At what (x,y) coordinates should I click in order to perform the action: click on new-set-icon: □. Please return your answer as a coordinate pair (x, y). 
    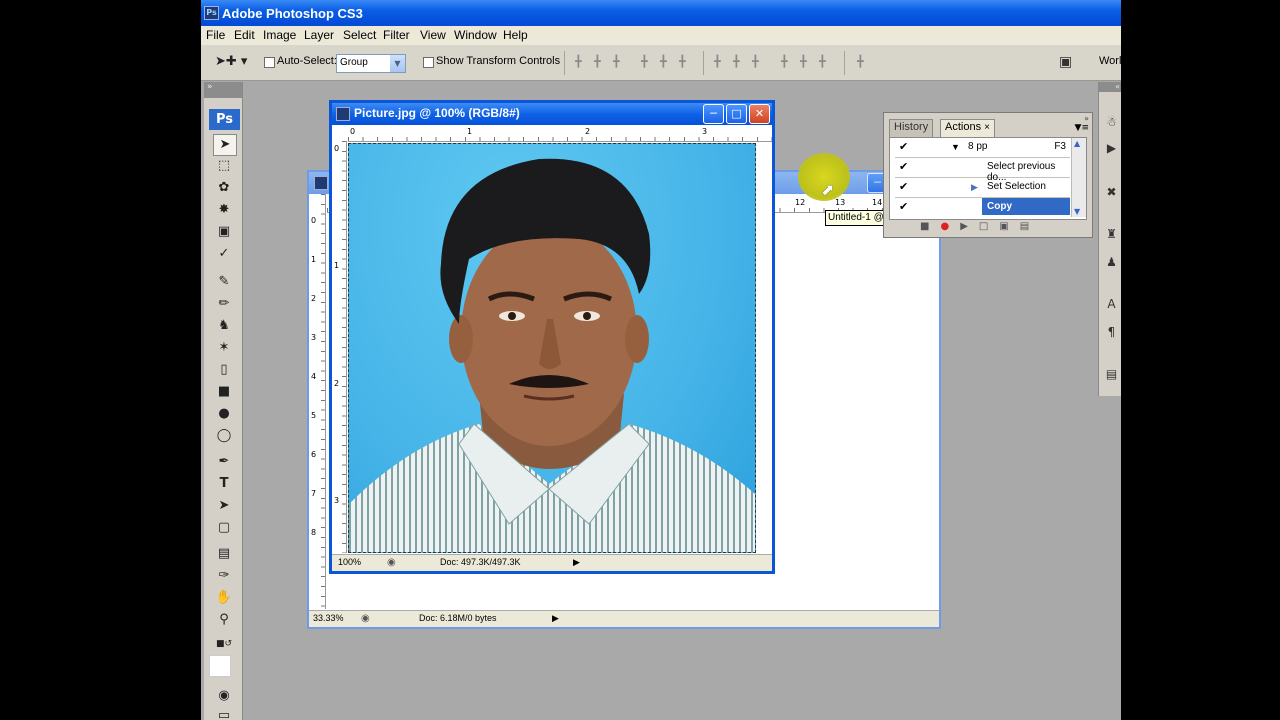
    Looking at the image, I should click on (989, 226).